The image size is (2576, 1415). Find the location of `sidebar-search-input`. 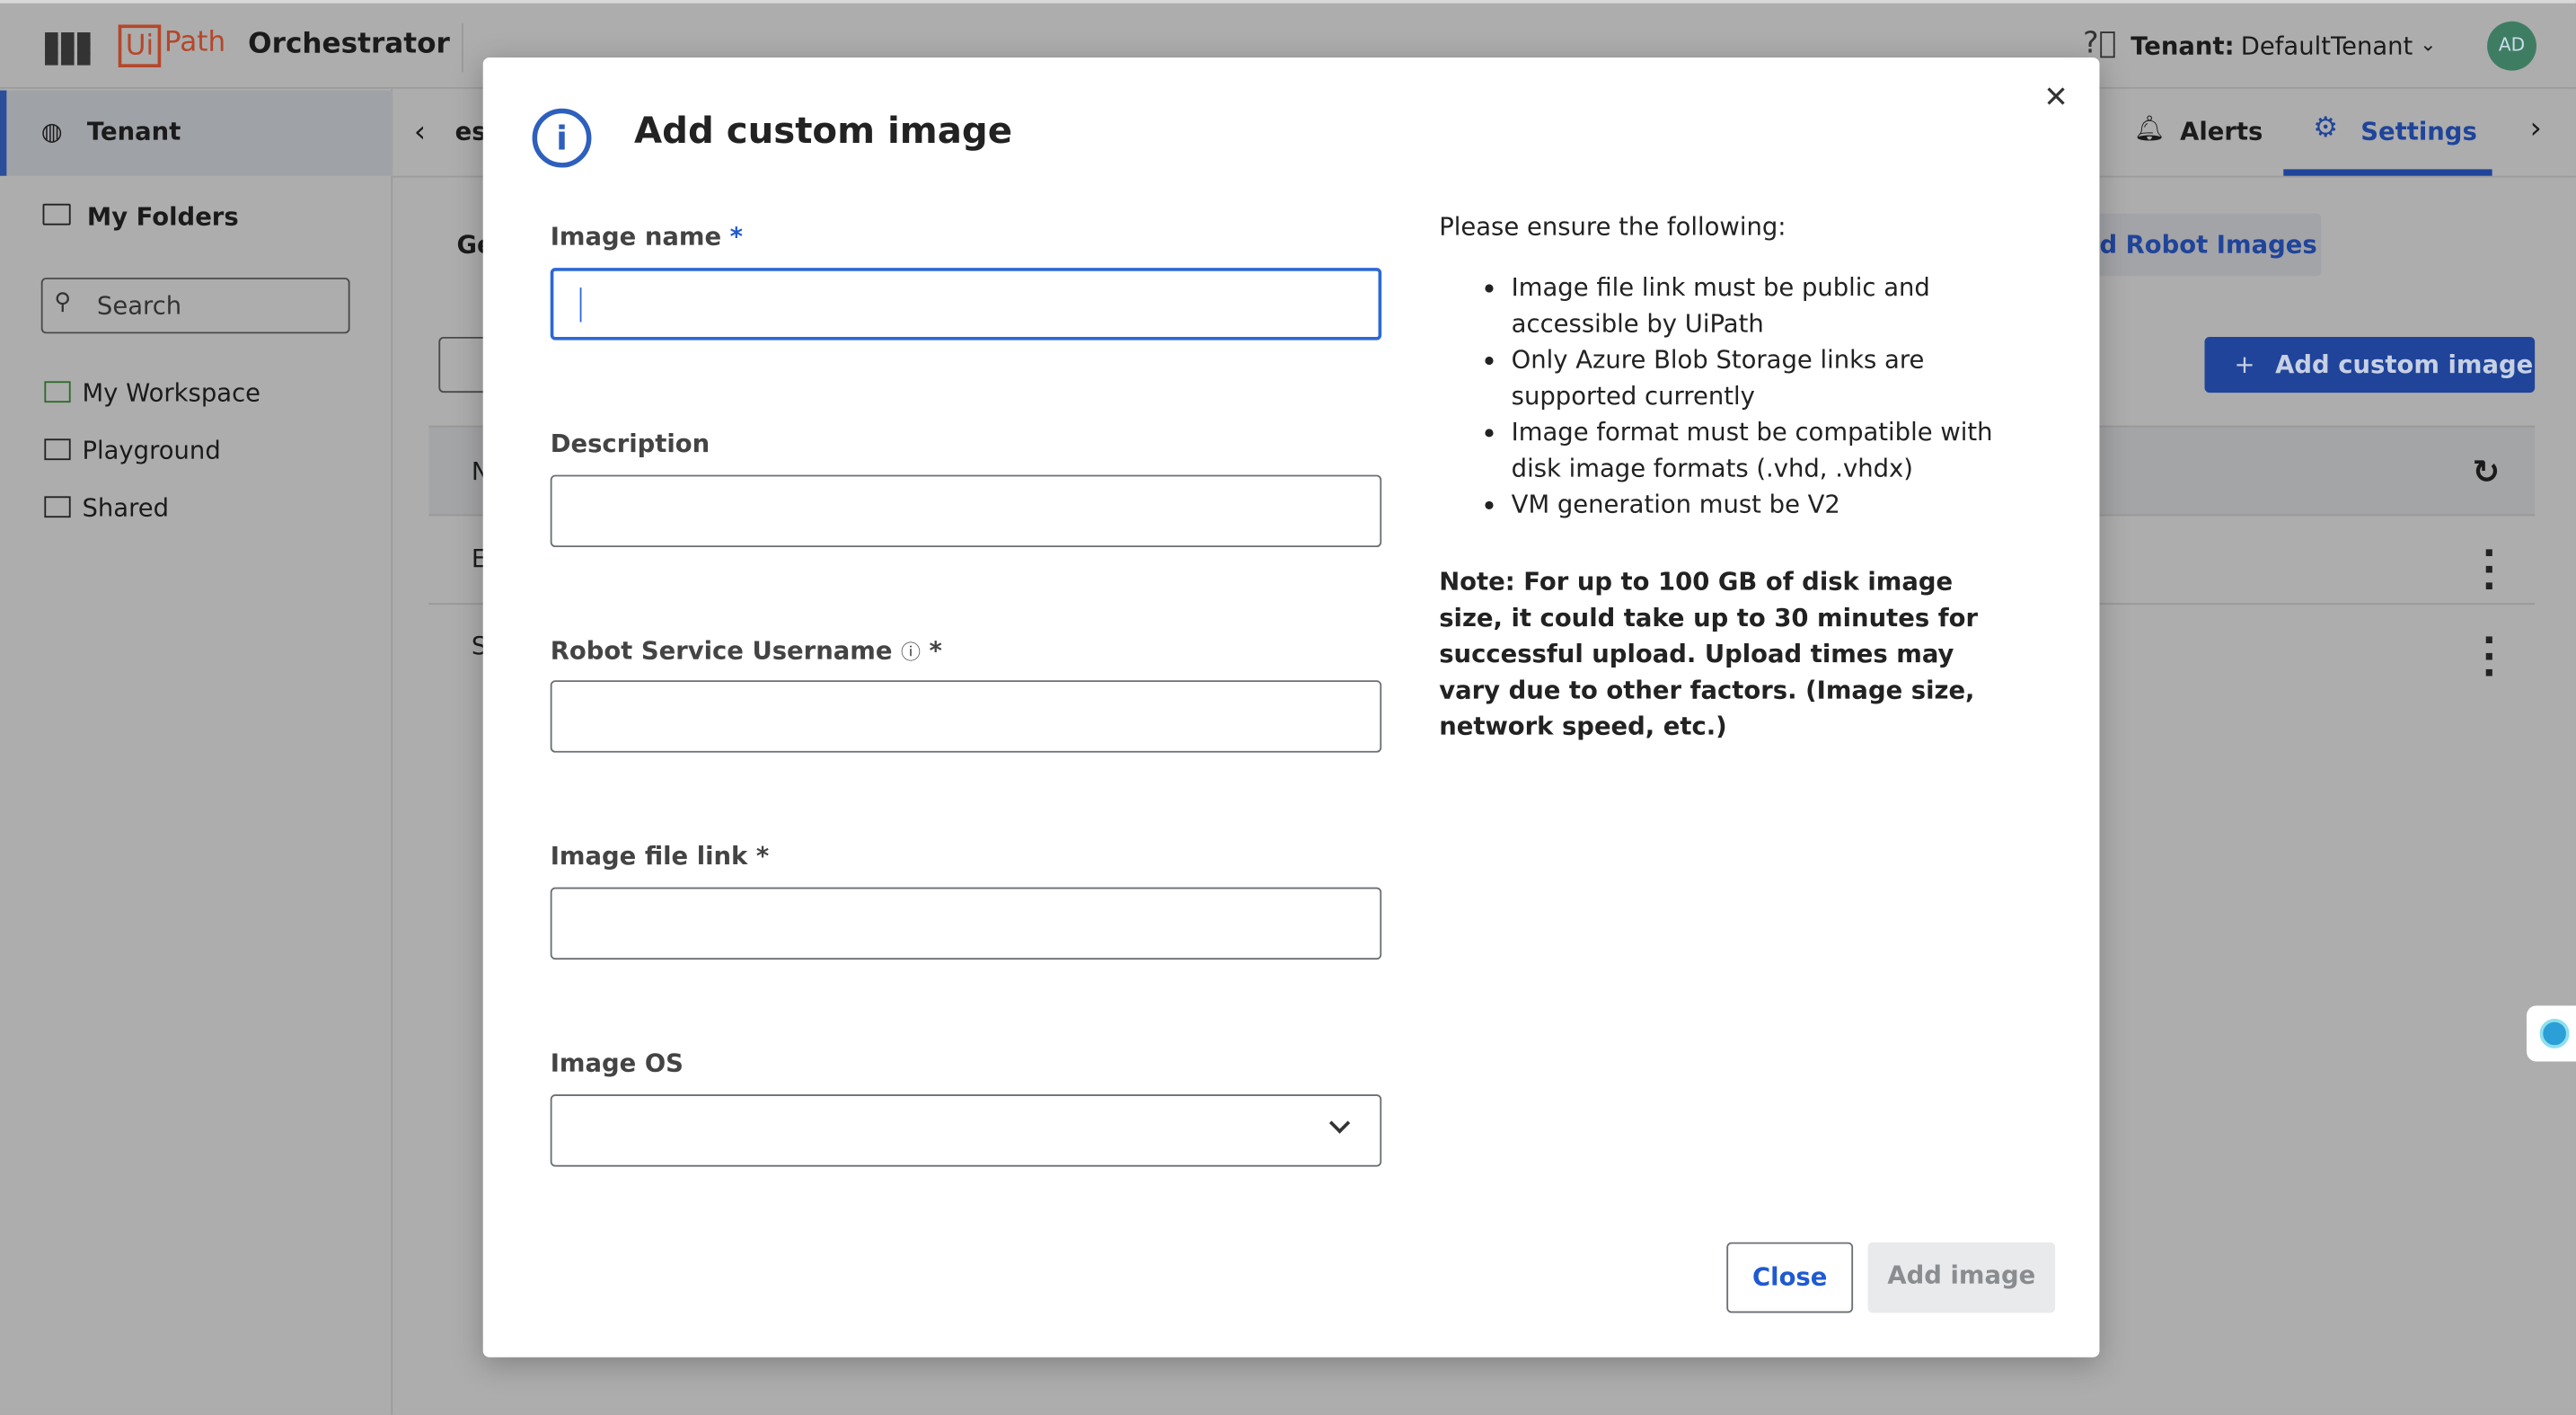

sidebar-search-input is located at coordinates (195, 306).